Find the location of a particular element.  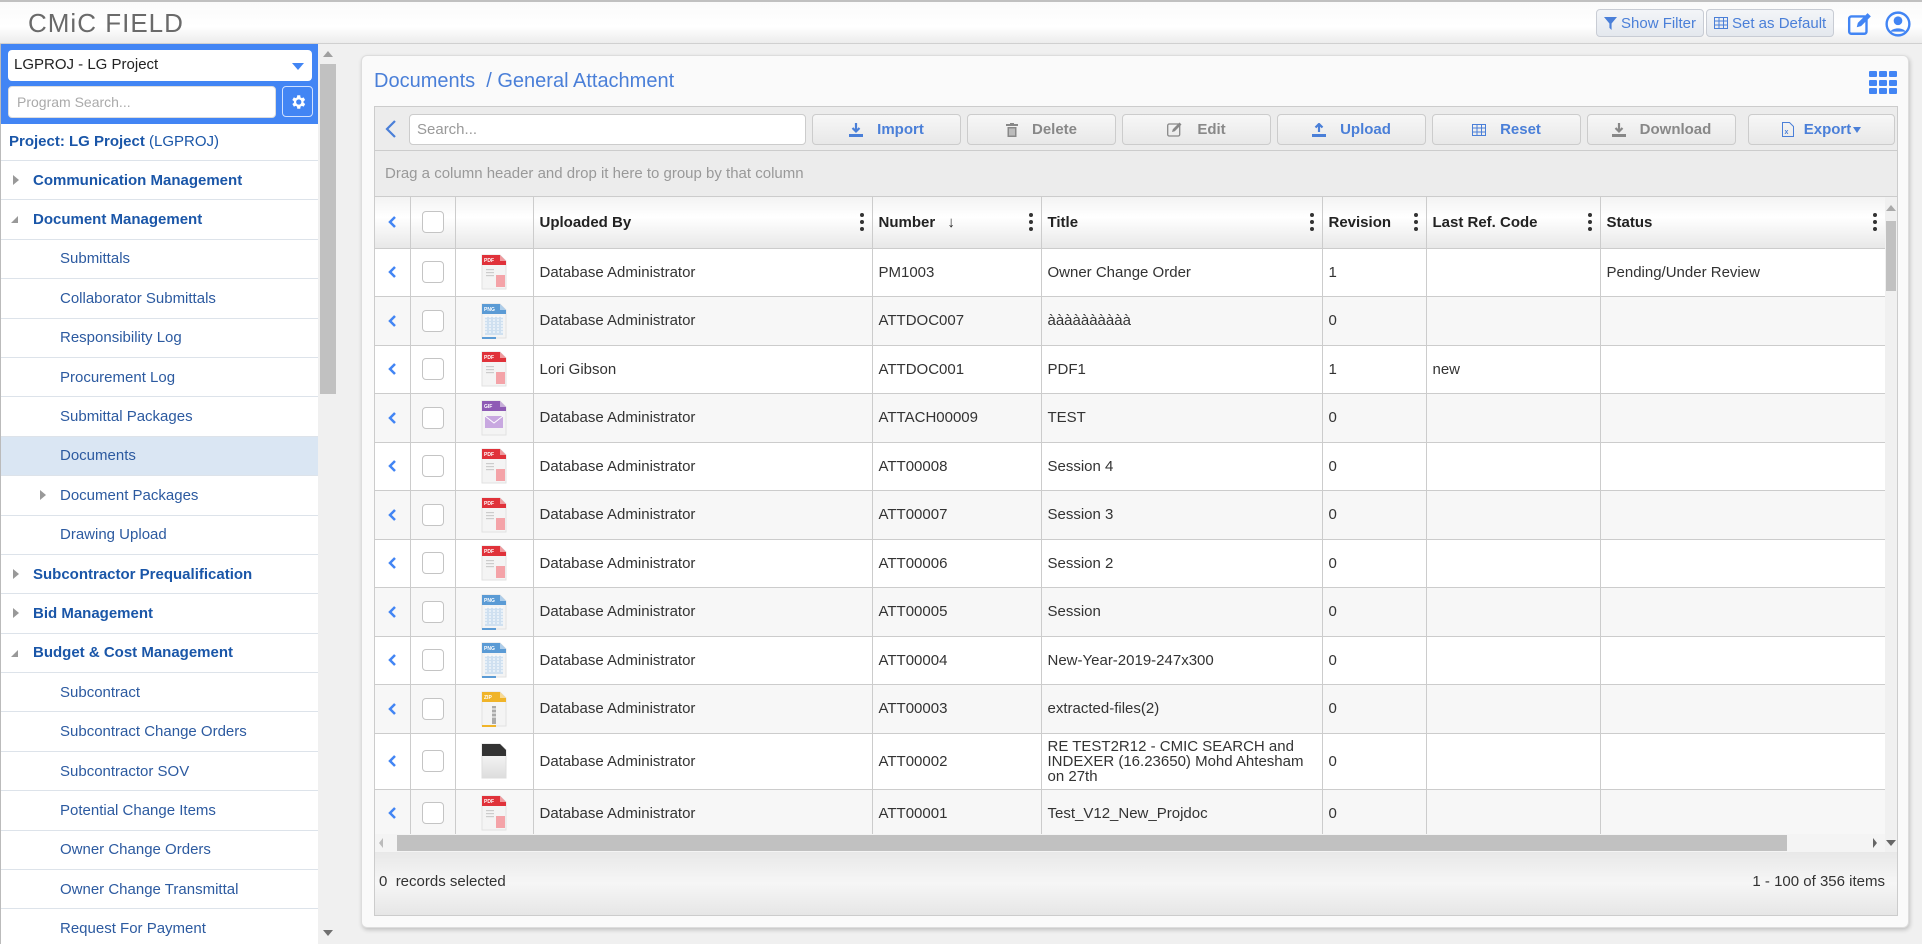

apps-grid-icon is located at coordinates (1884, 83).